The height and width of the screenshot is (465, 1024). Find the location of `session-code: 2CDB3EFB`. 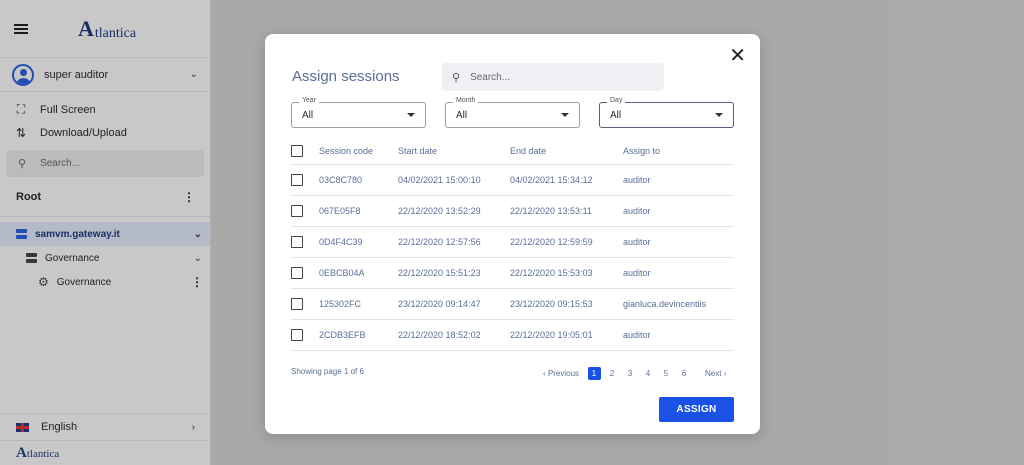

session-code: 2CDB3EFB is located at coordinates (342, 335).